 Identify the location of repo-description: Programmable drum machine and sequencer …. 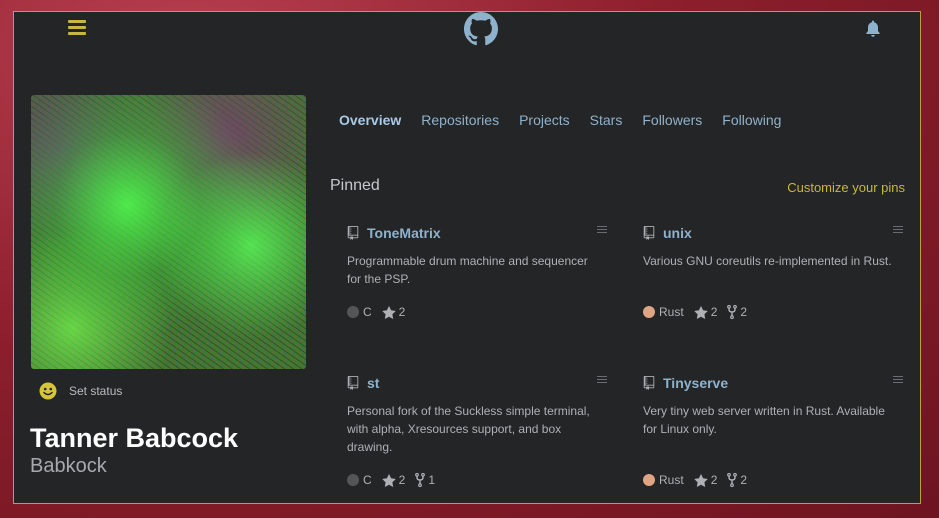
(467, 270).